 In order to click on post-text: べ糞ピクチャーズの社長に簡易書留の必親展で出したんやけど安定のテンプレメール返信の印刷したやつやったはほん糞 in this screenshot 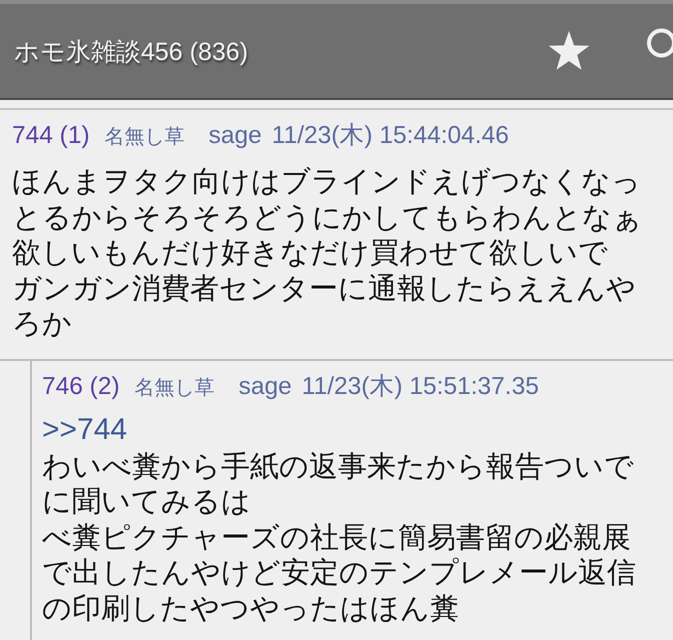, I will do `click(339, 573)`.